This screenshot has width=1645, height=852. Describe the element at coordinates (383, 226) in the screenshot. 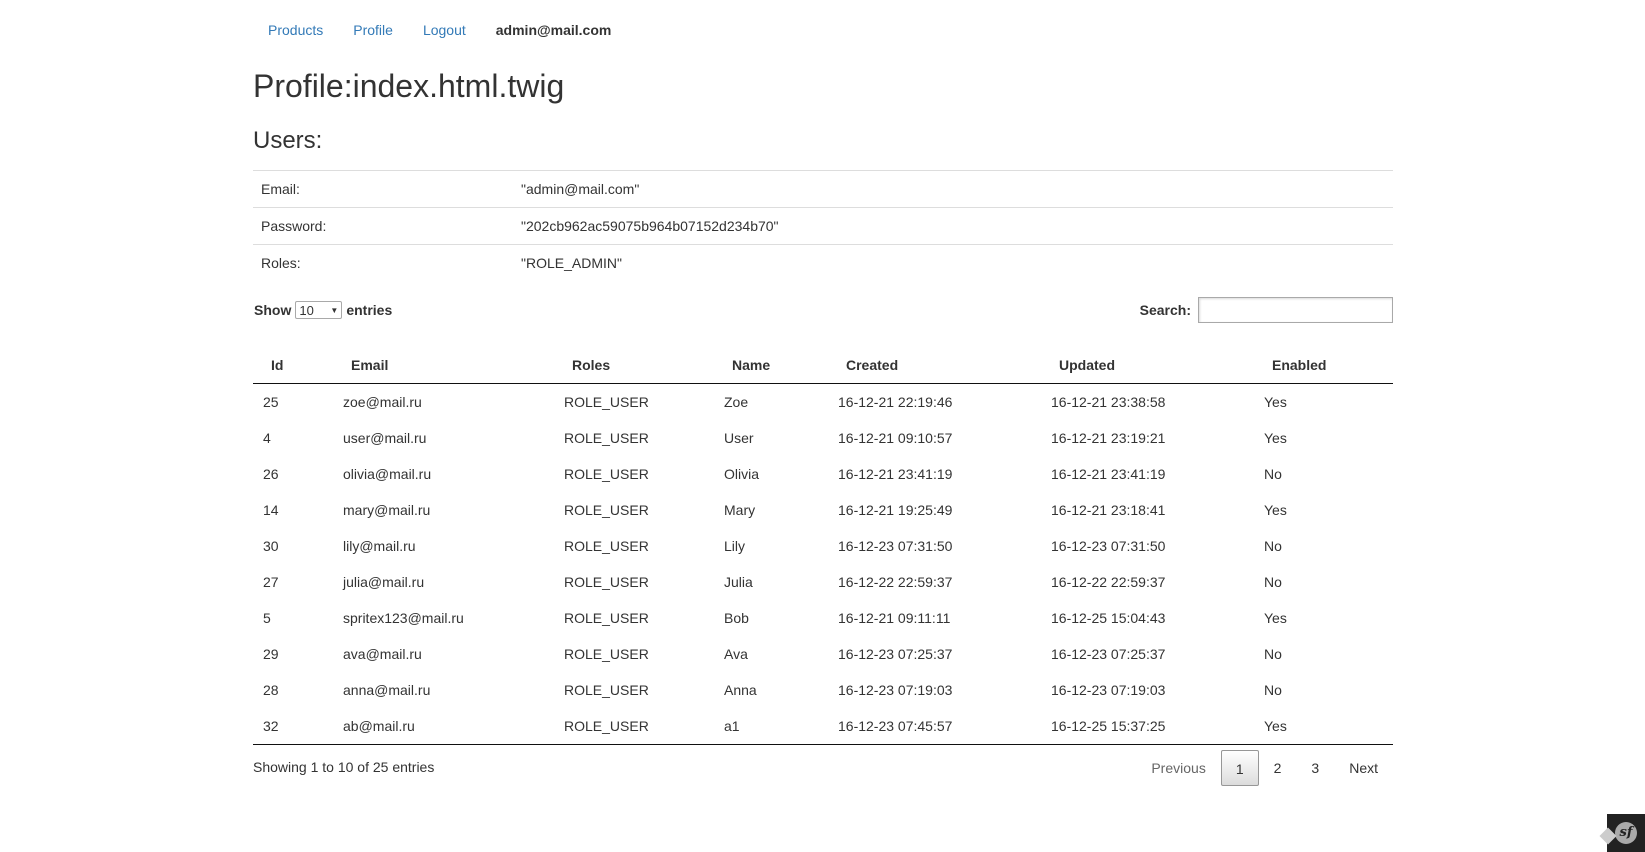

I see `profile-info-label: Password:` at that location.